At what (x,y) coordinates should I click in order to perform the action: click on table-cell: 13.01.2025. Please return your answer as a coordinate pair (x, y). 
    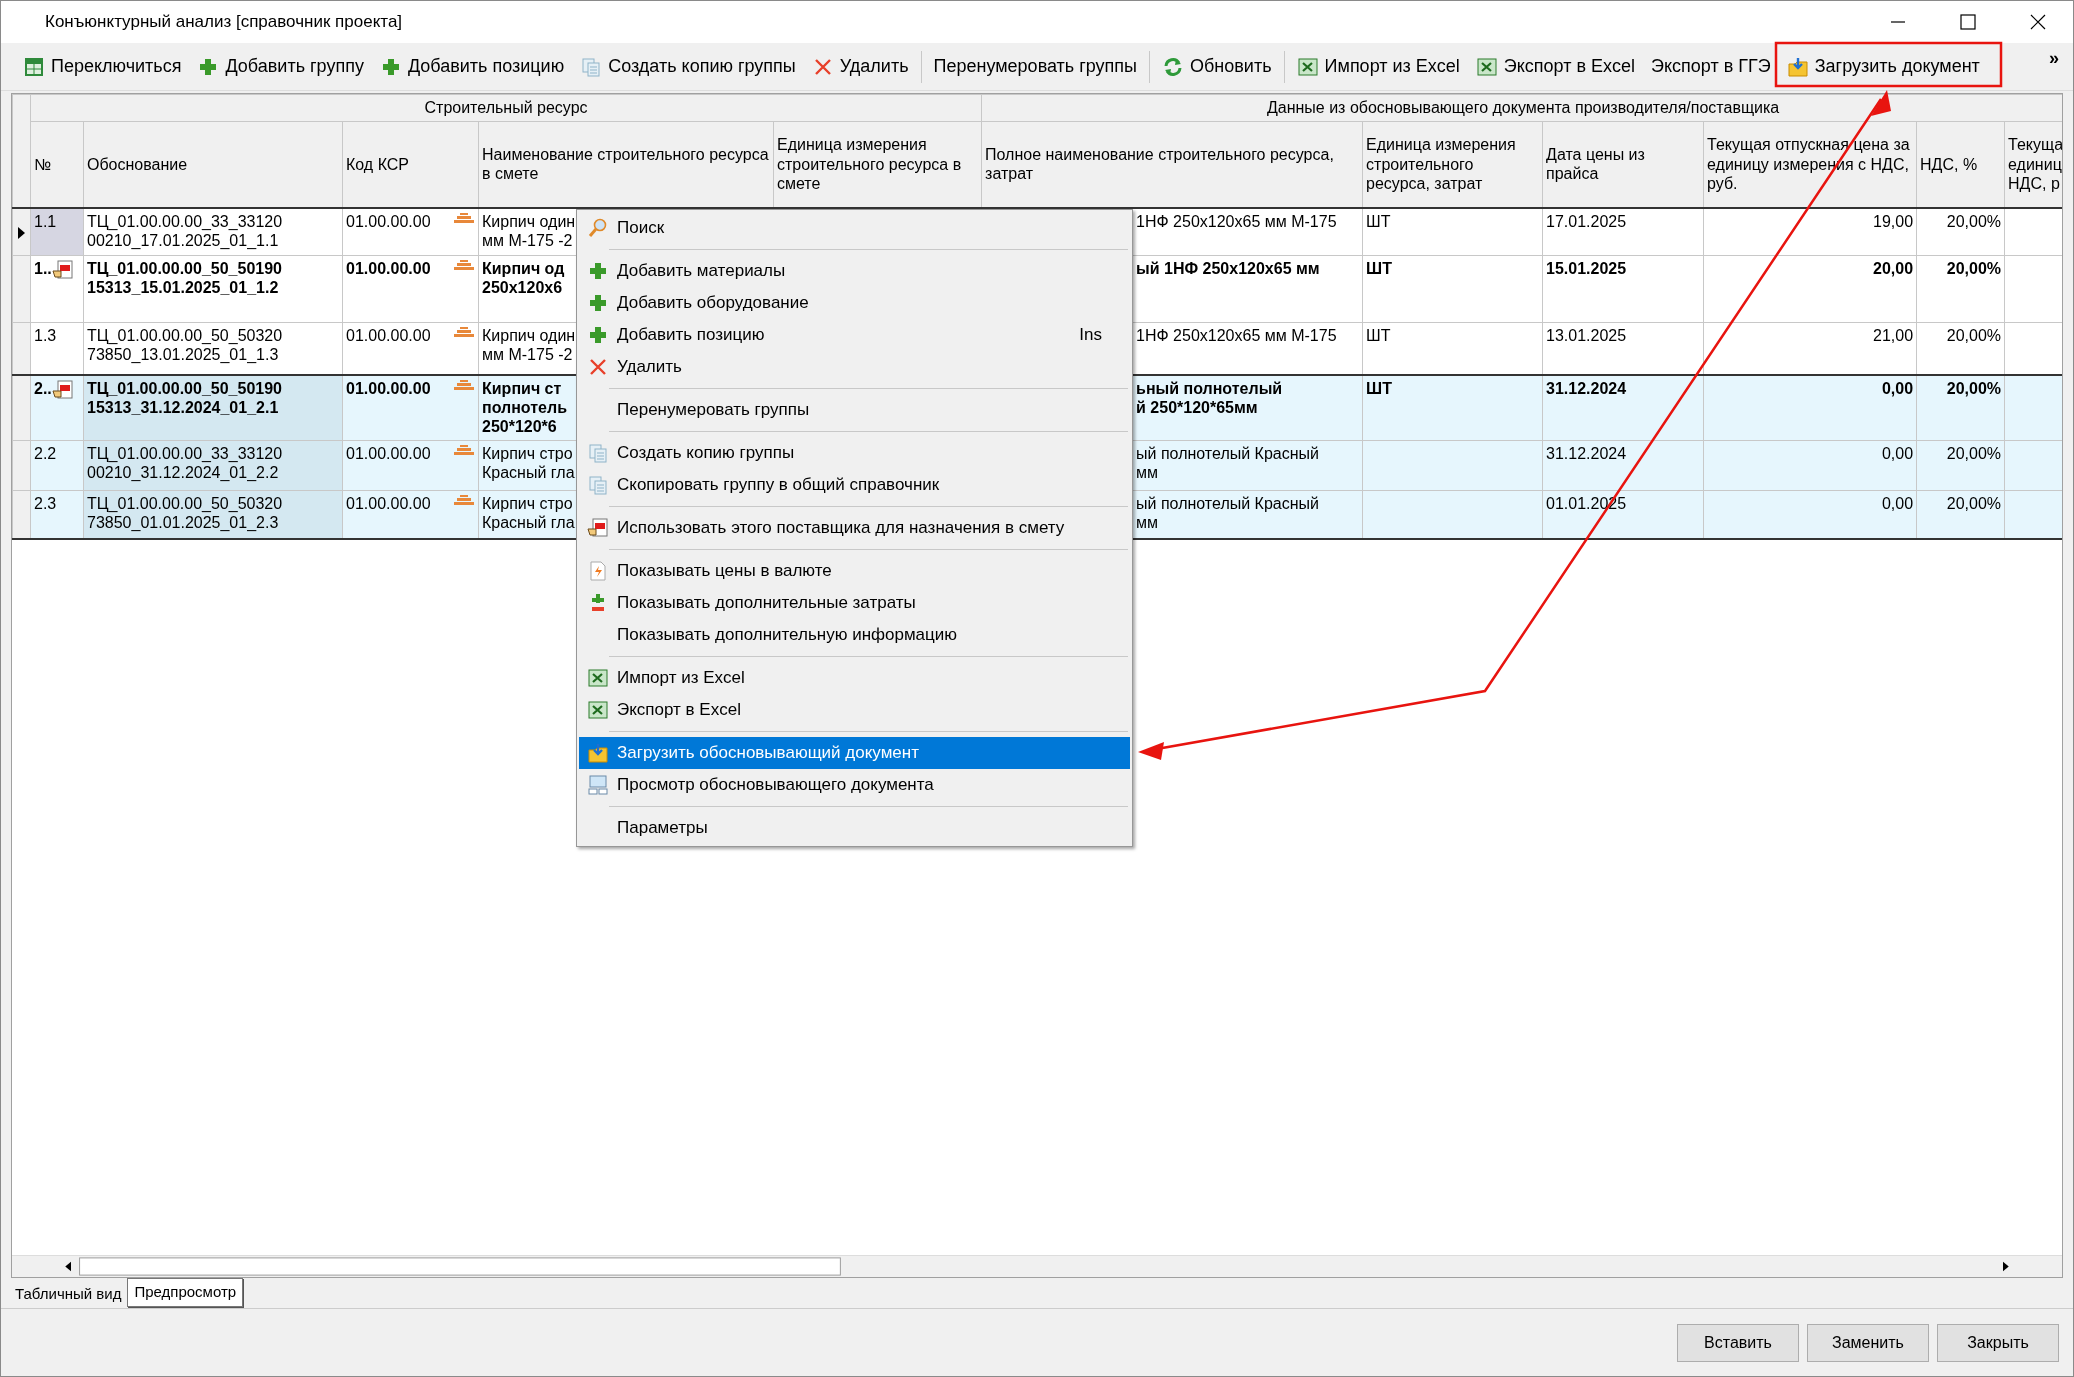
    Looking at the image, I should click on (1586, 335).